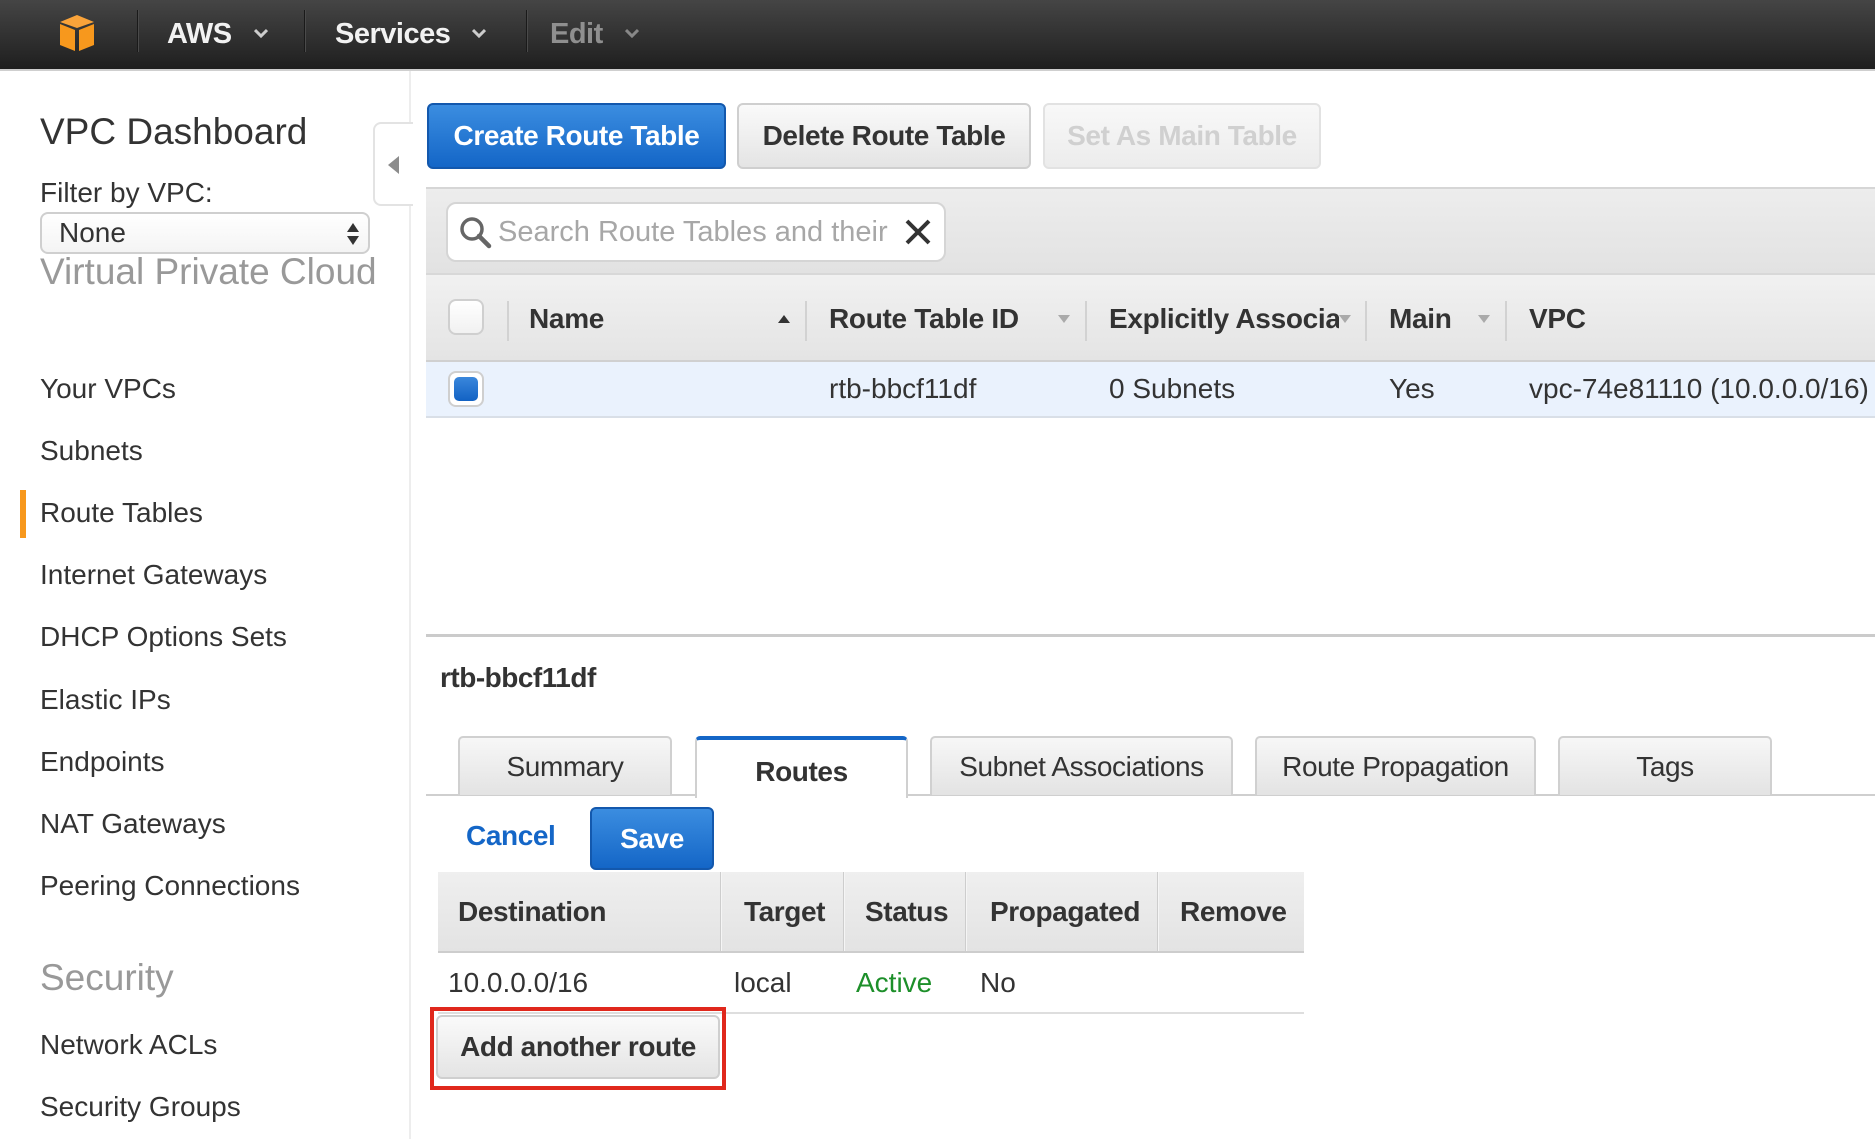 The image size is (1875, 1139). What do you see at coordinates (784, 319) in the screenshot?
I see `sort-ascending-icon` at bounding box center [784, 319].